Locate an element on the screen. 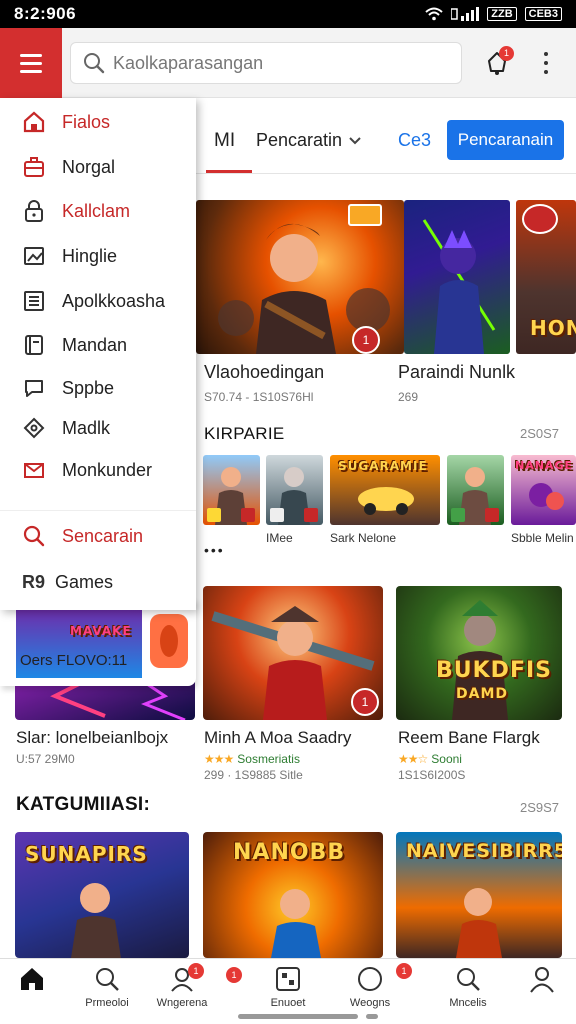 This screenshot has width=576, height=1024. nav-item-5: 1 Weogns is located at coordinates (371, 986).